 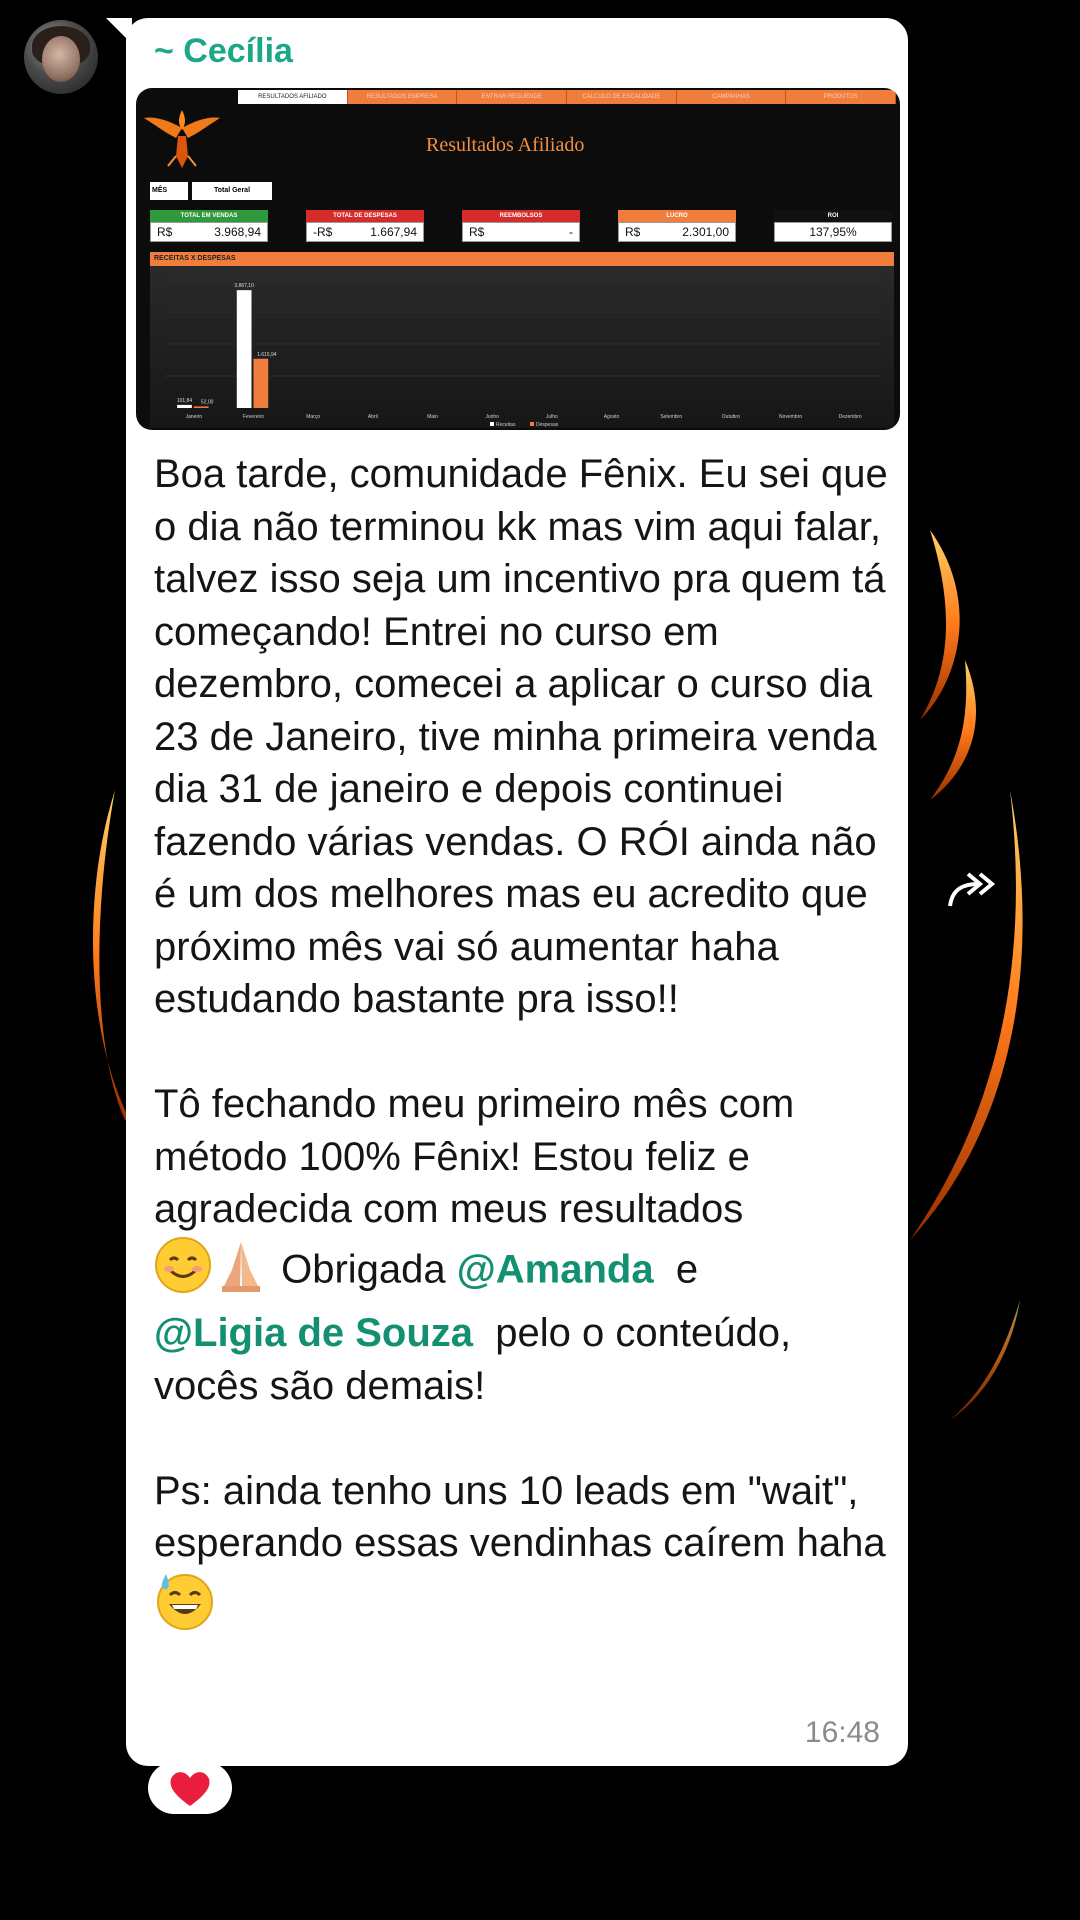 I want to click on kpi-roi: ROI 137,95%, so click(x=833, y=226).